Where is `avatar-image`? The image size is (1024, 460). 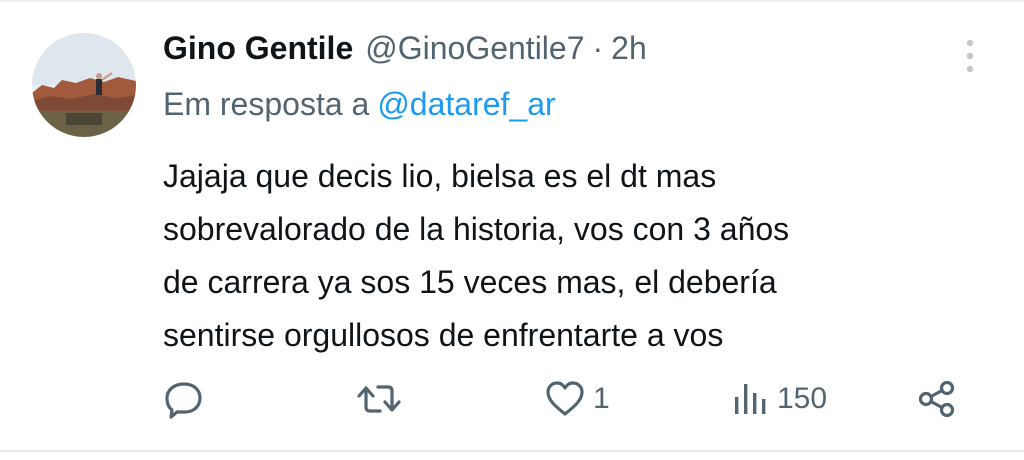
avatar-image is located at coordinates (84, 85).